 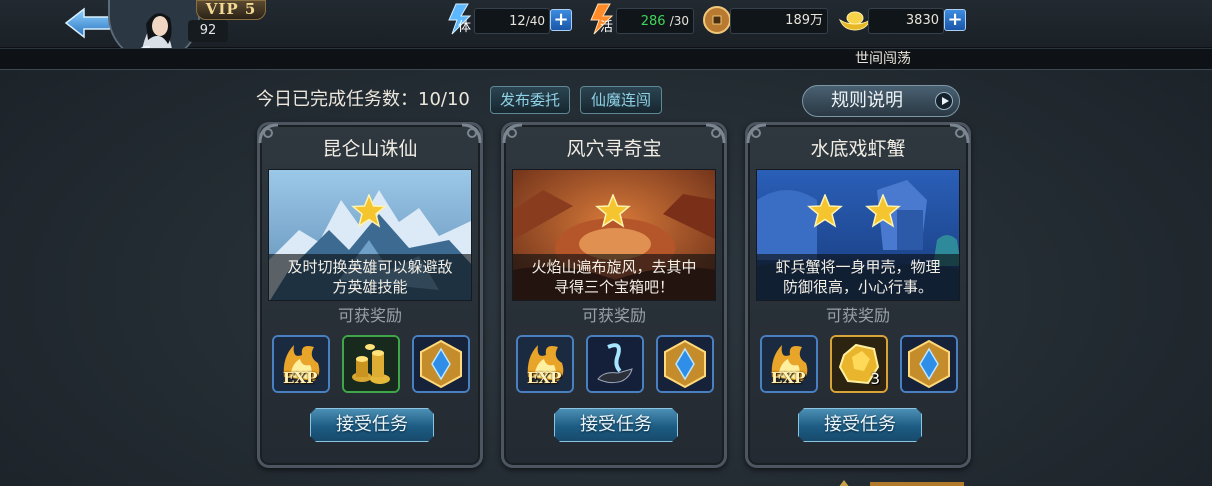 I want to click on task-description: 及时切换英雄可以躲避敌 方英雄技能, so click(x=370, y=277).